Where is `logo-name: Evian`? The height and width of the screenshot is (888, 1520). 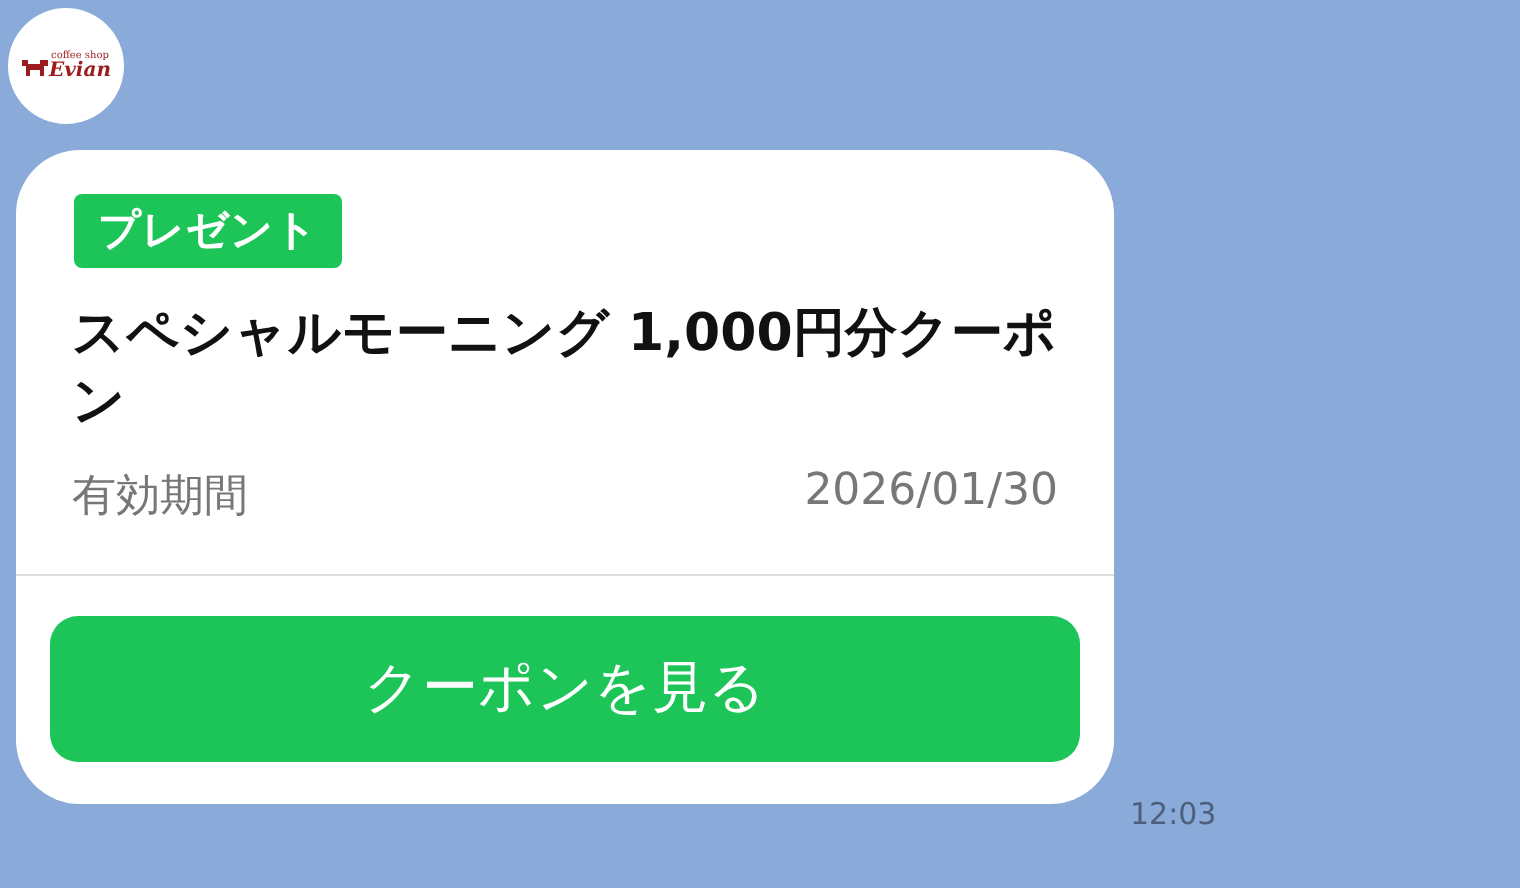
logo-name: Evian is located at coordinates (80, 71).